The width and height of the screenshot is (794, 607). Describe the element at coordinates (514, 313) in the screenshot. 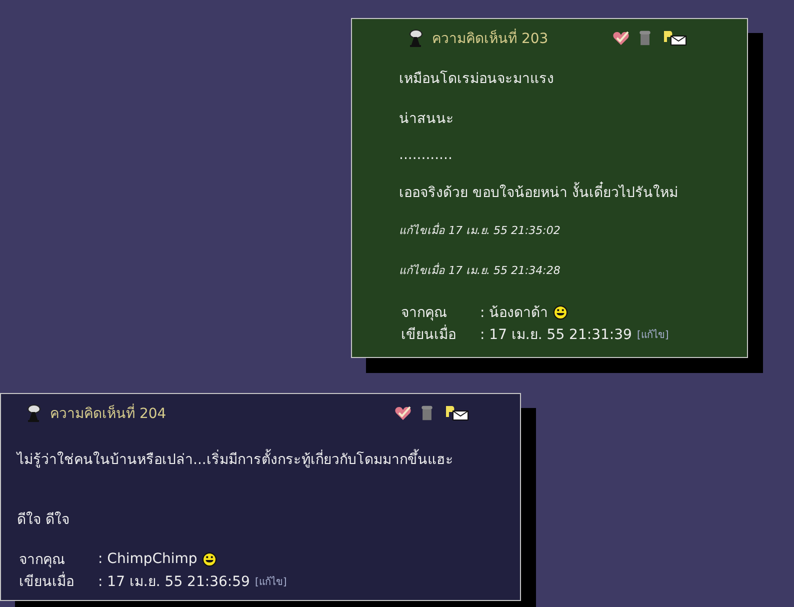

I see `author-name: : น้องดาด้า` at that location.